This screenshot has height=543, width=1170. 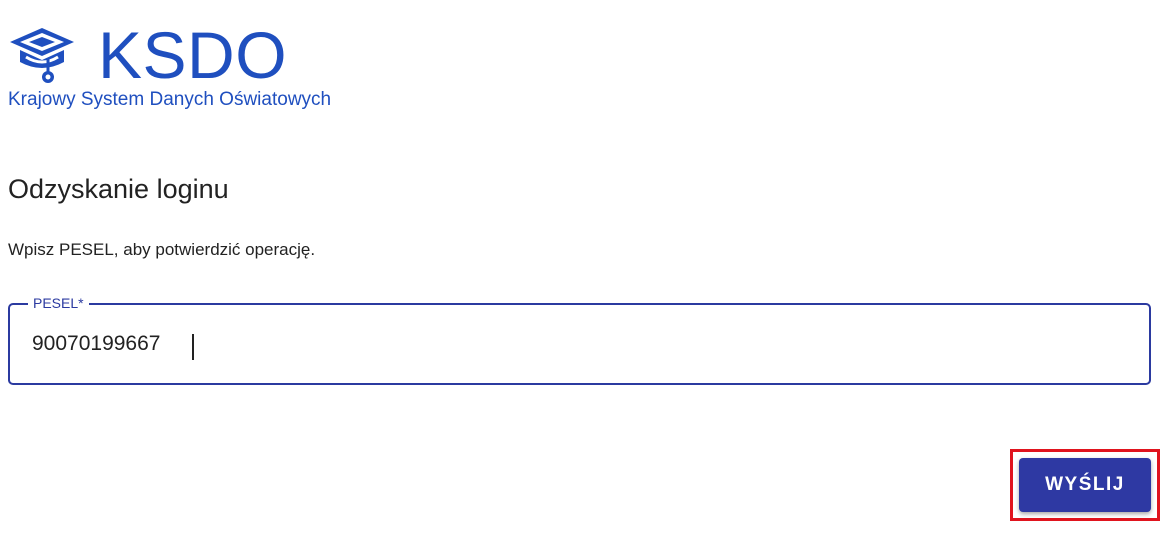 What do you see at coordinates (162, 249) in the screenshot?
I see `instruction-text: Wpisz PESEL, aby potwierdzić operację.` at bounding box center [162, 249].